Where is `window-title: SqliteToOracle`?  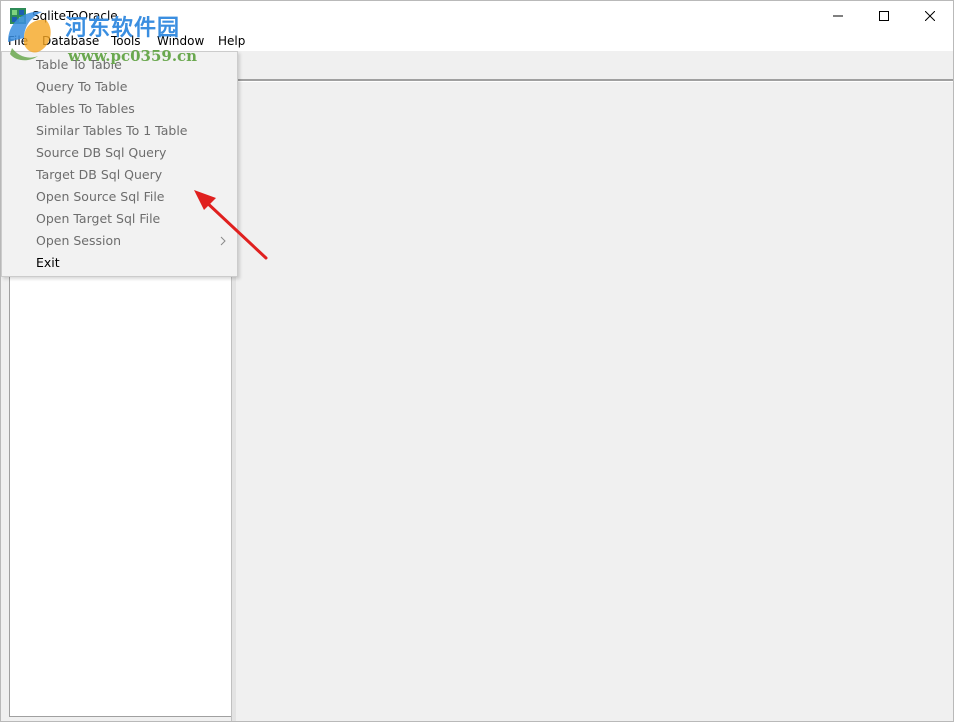
window-title: SqliteToOracle is located at coordinates (75, 16).